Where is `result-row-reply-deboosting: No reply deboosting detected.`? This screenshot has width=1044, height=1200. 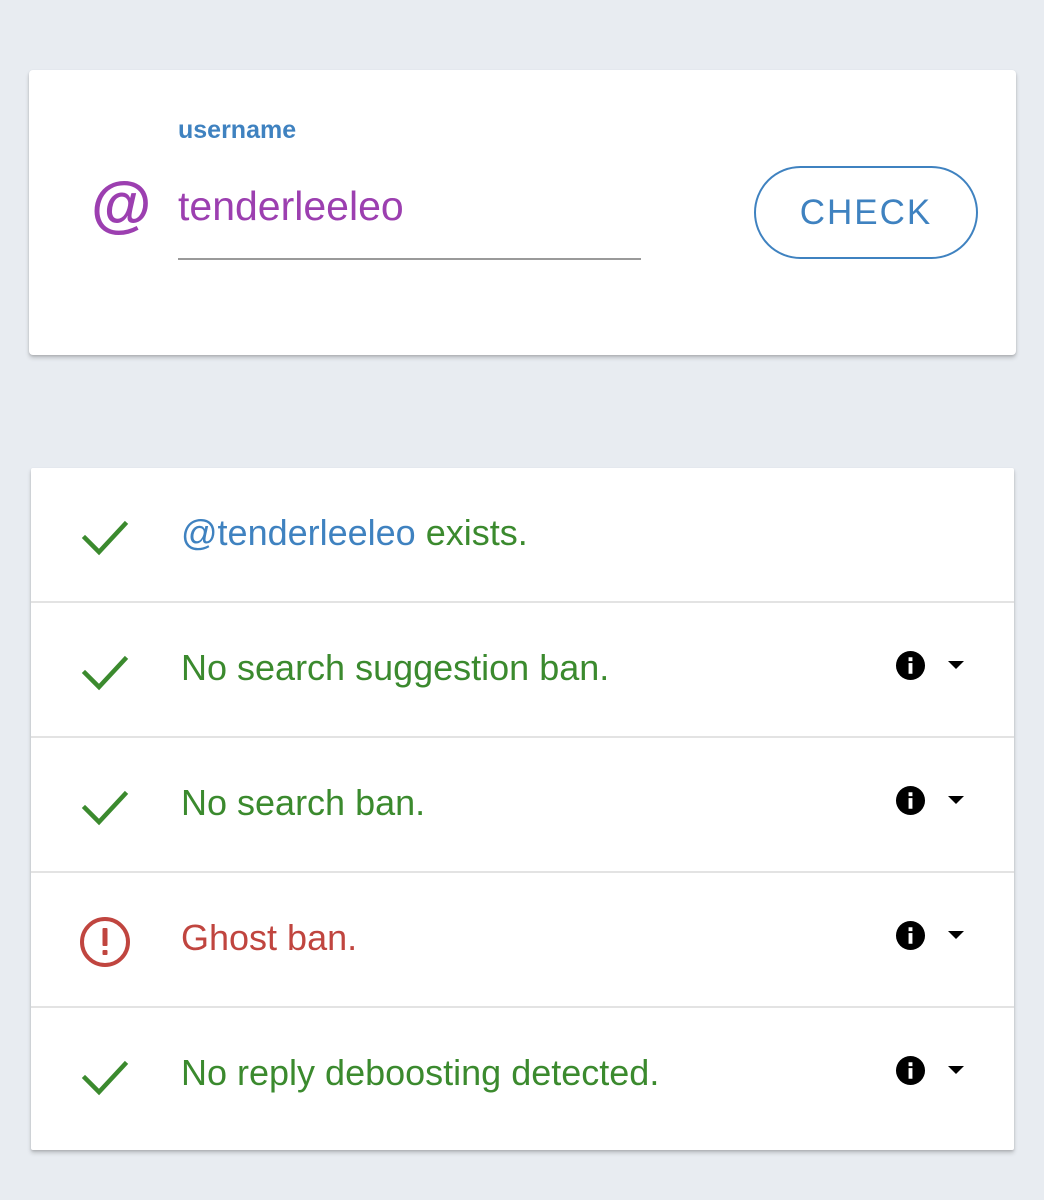
result-row-reply-deboosting: No reply deboosting detected. is located at coordinates (522, 1075).